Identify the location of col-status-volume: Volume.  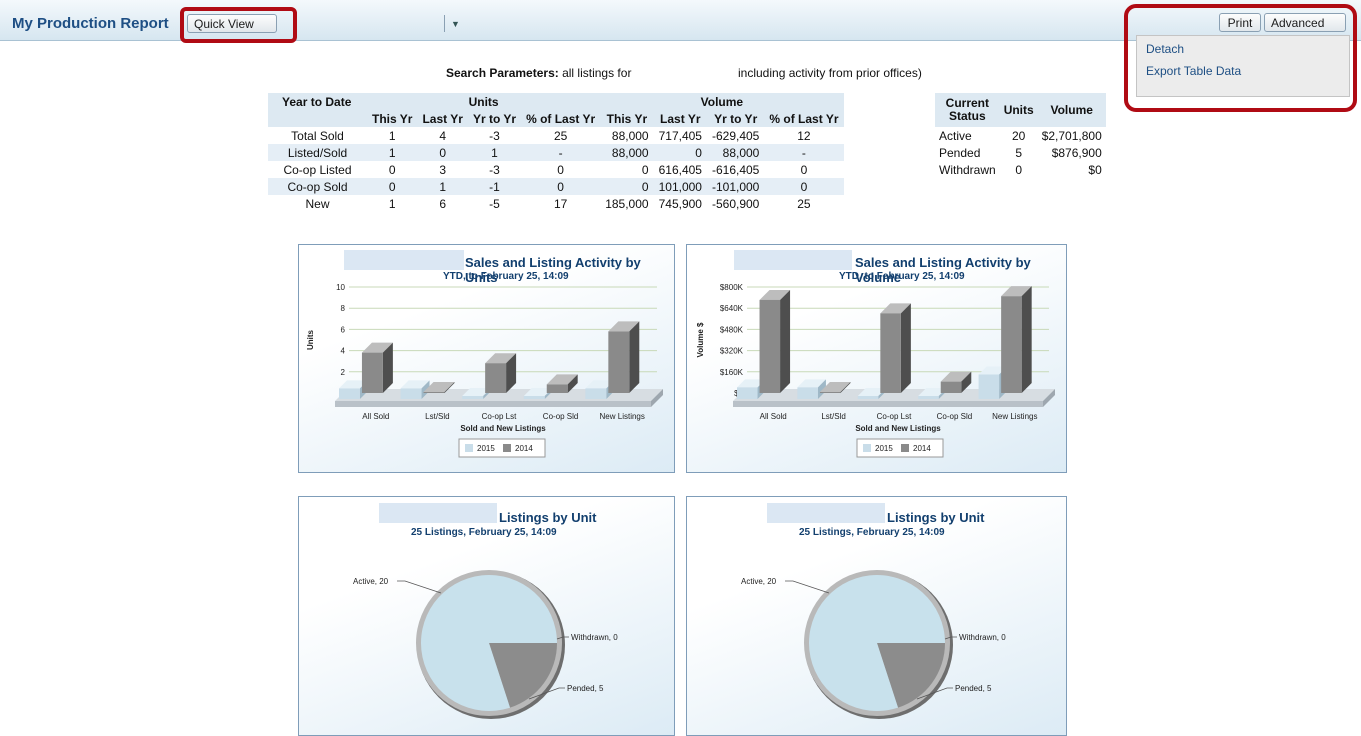
(1071, 110).